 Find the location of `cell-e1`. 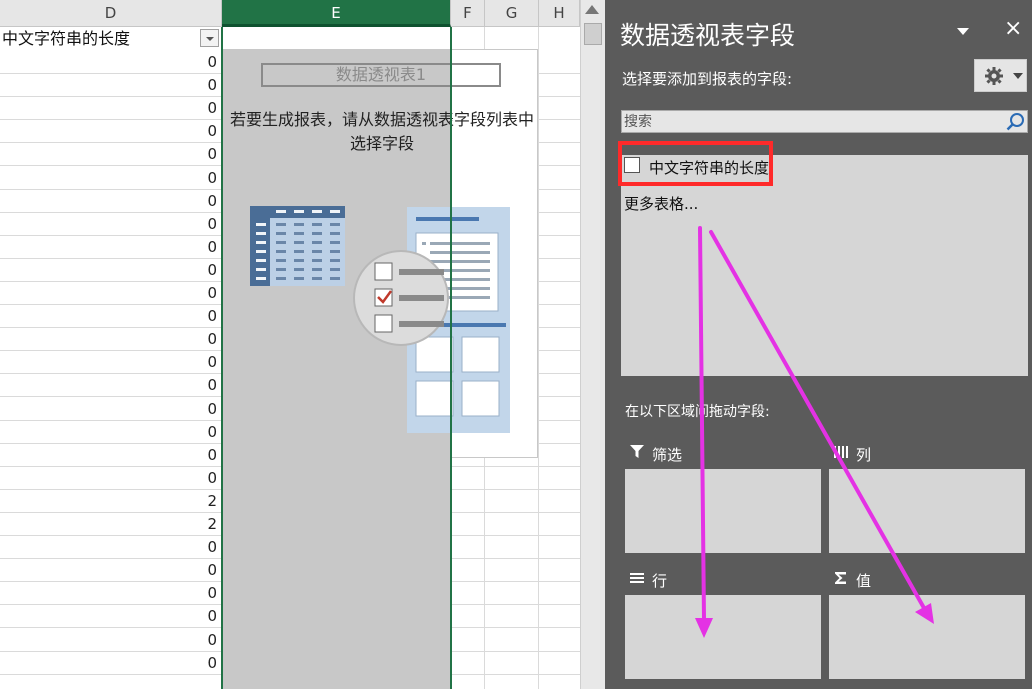

cell-e1 is located at coordinates (336, 38).